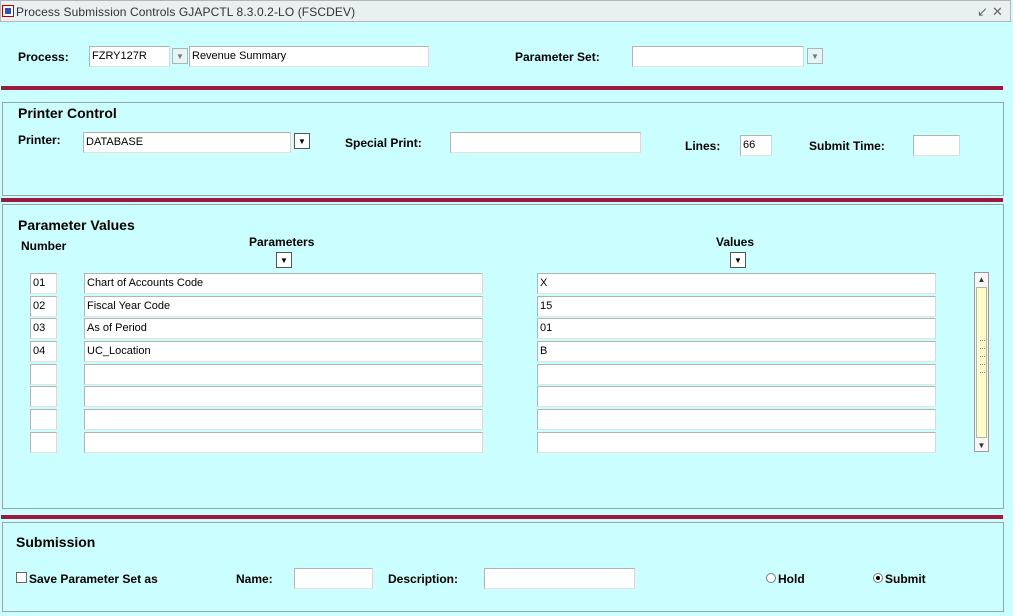 The image size is (1013, 616). Describe the element at coordinates (905, 579) in the screenshot. I see `submit-label: Submit` at that location.